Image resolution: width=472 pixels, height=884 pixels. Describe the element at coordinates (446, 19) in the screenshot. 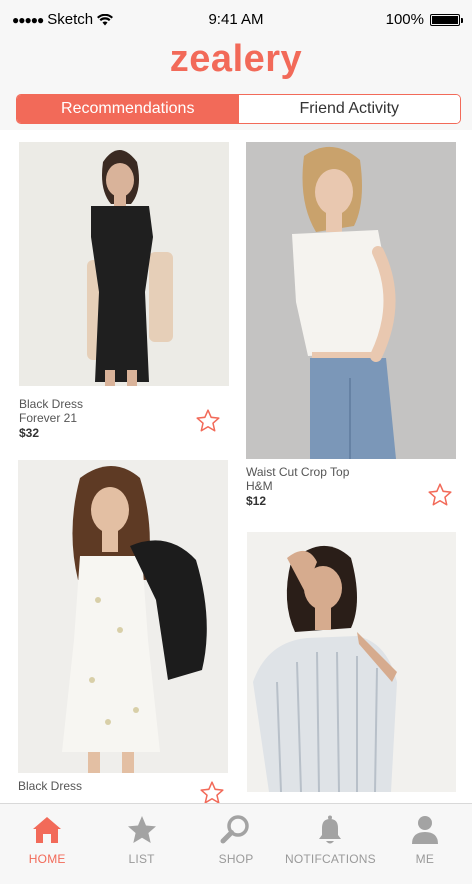

I see `battery-icon` at that location.